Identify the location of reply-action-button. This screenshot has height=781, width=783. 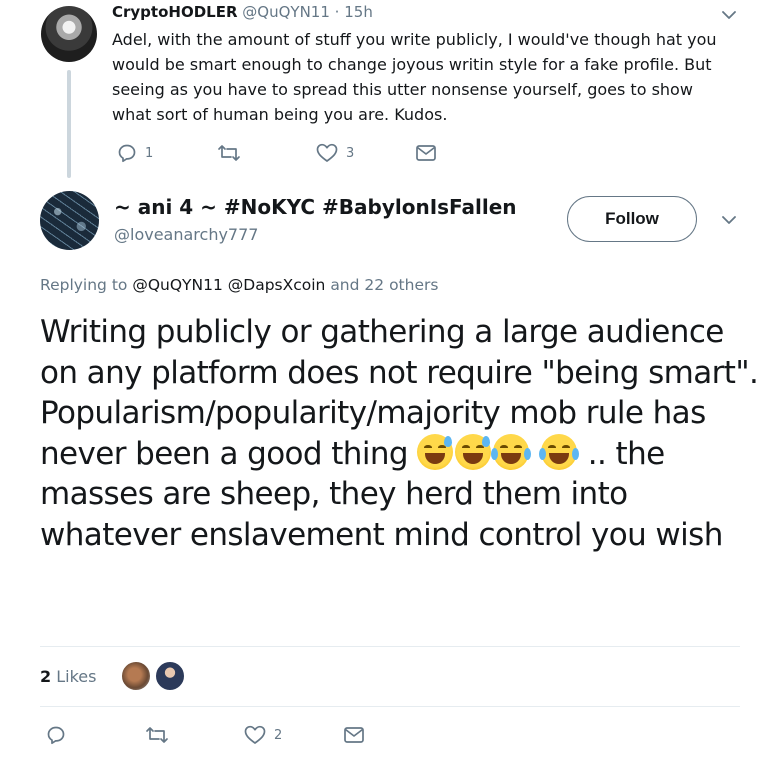
(60, 735).